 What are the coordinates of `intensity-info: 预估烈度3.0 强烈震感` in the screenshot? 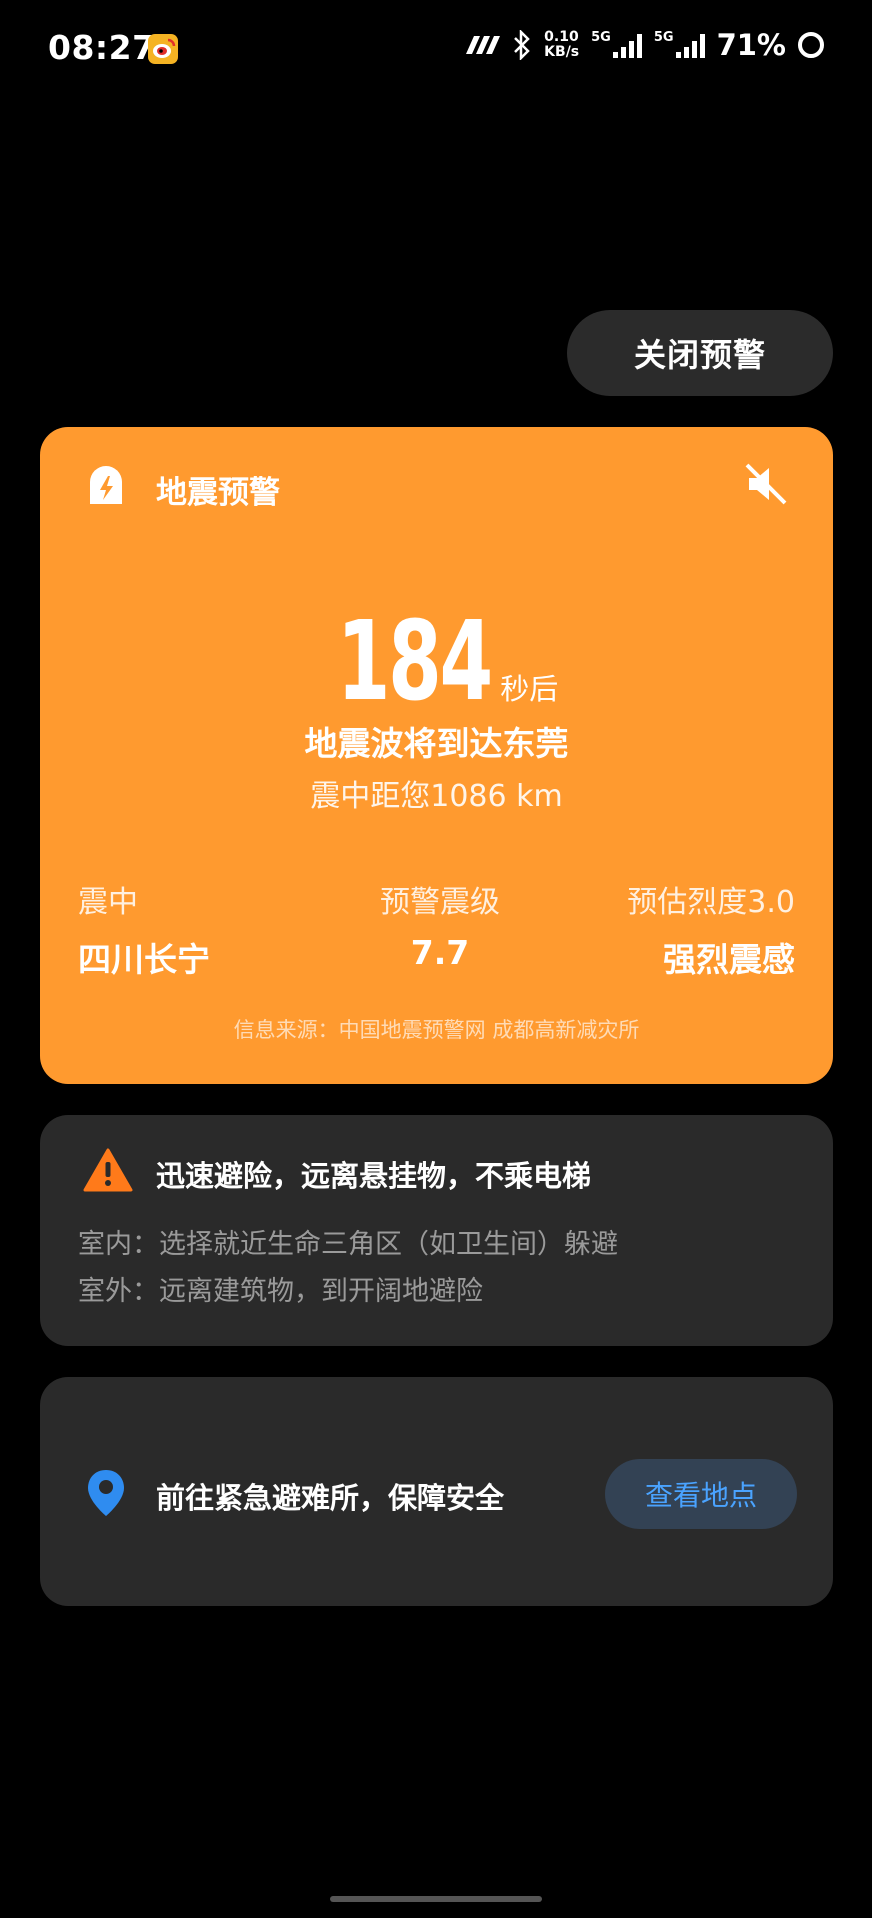 It's located at (711, 929).